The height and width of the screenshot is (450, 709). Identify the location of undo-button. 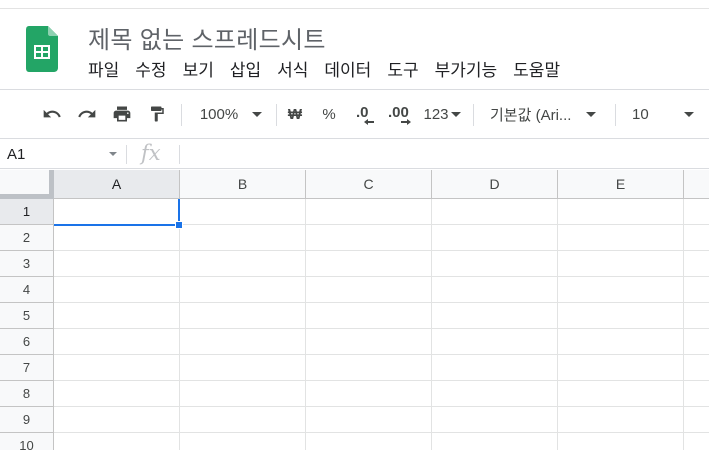
(52, 114).